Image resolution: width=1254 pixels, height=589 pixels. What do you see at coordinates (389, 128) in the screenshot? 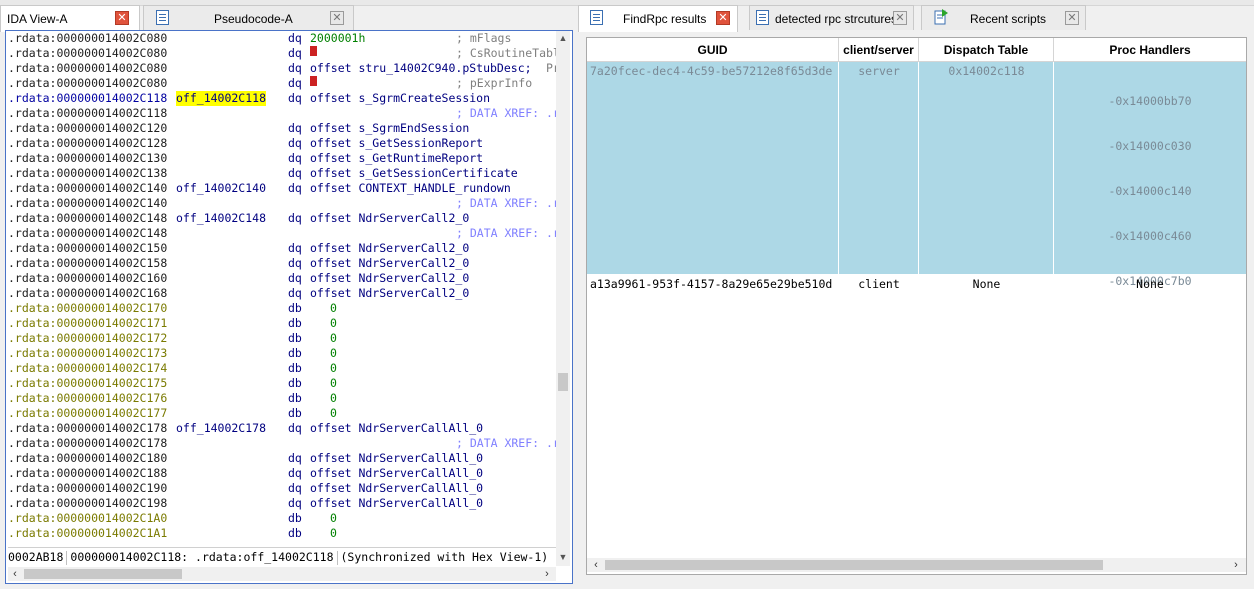
I see `line-operand: offset s_SgrmEndSession` at bounding box center [389, 128].